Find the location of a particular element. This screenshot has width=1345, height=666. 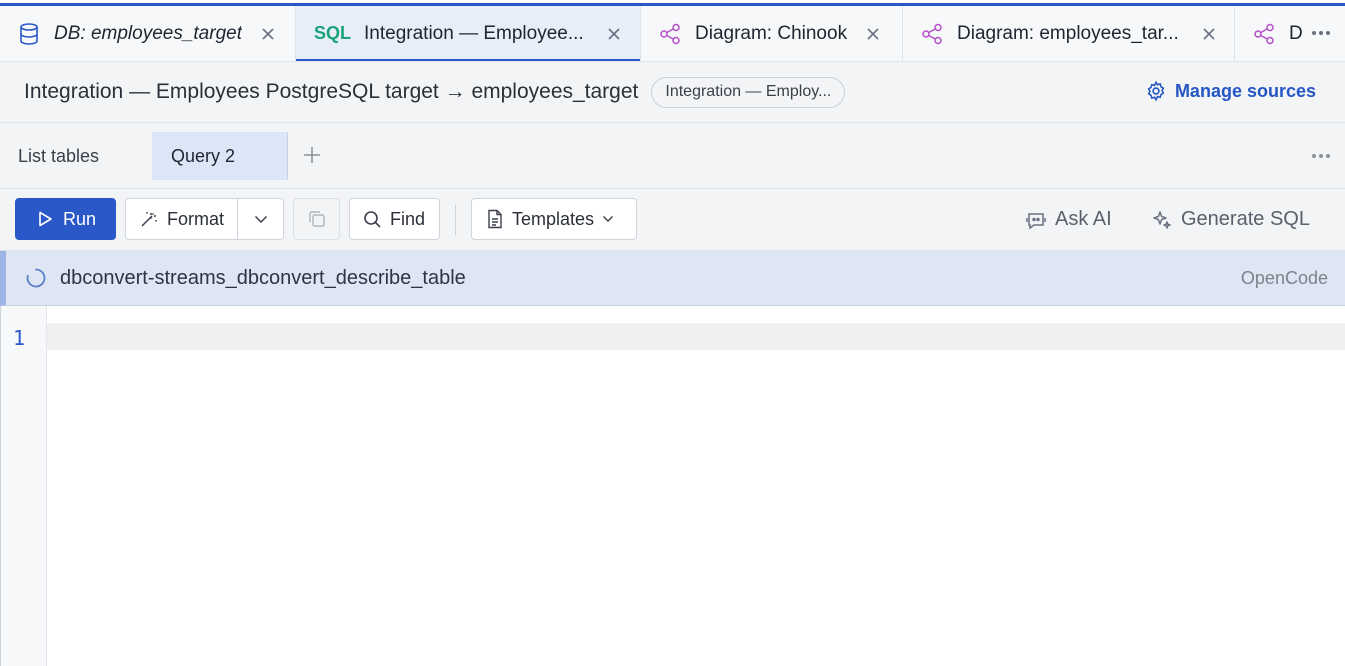

search-icon is located at coordinates (372, 219).